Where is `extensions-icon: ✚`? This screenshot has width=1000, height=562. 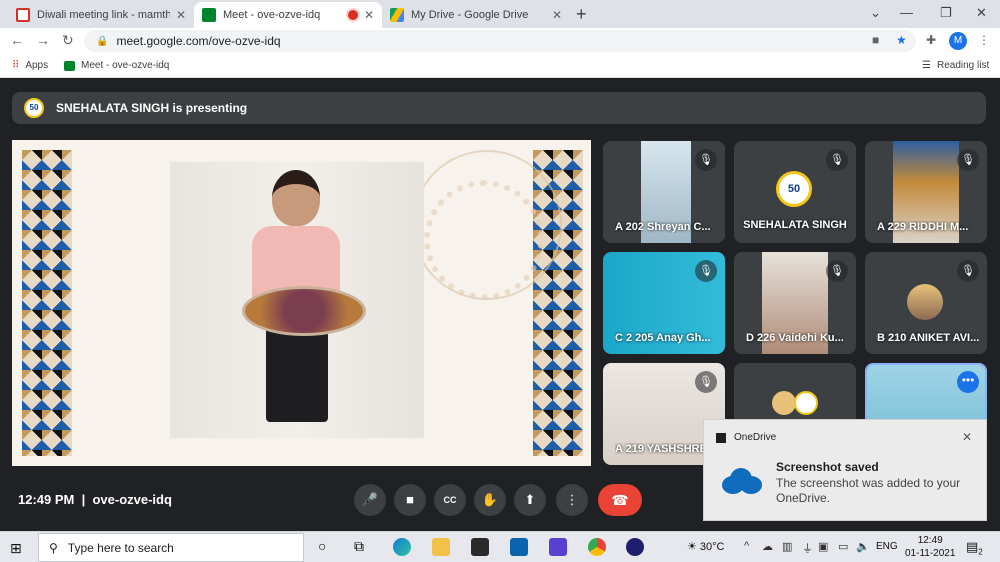 extensions-icon: ✚ is located at coordinates (931, 40).